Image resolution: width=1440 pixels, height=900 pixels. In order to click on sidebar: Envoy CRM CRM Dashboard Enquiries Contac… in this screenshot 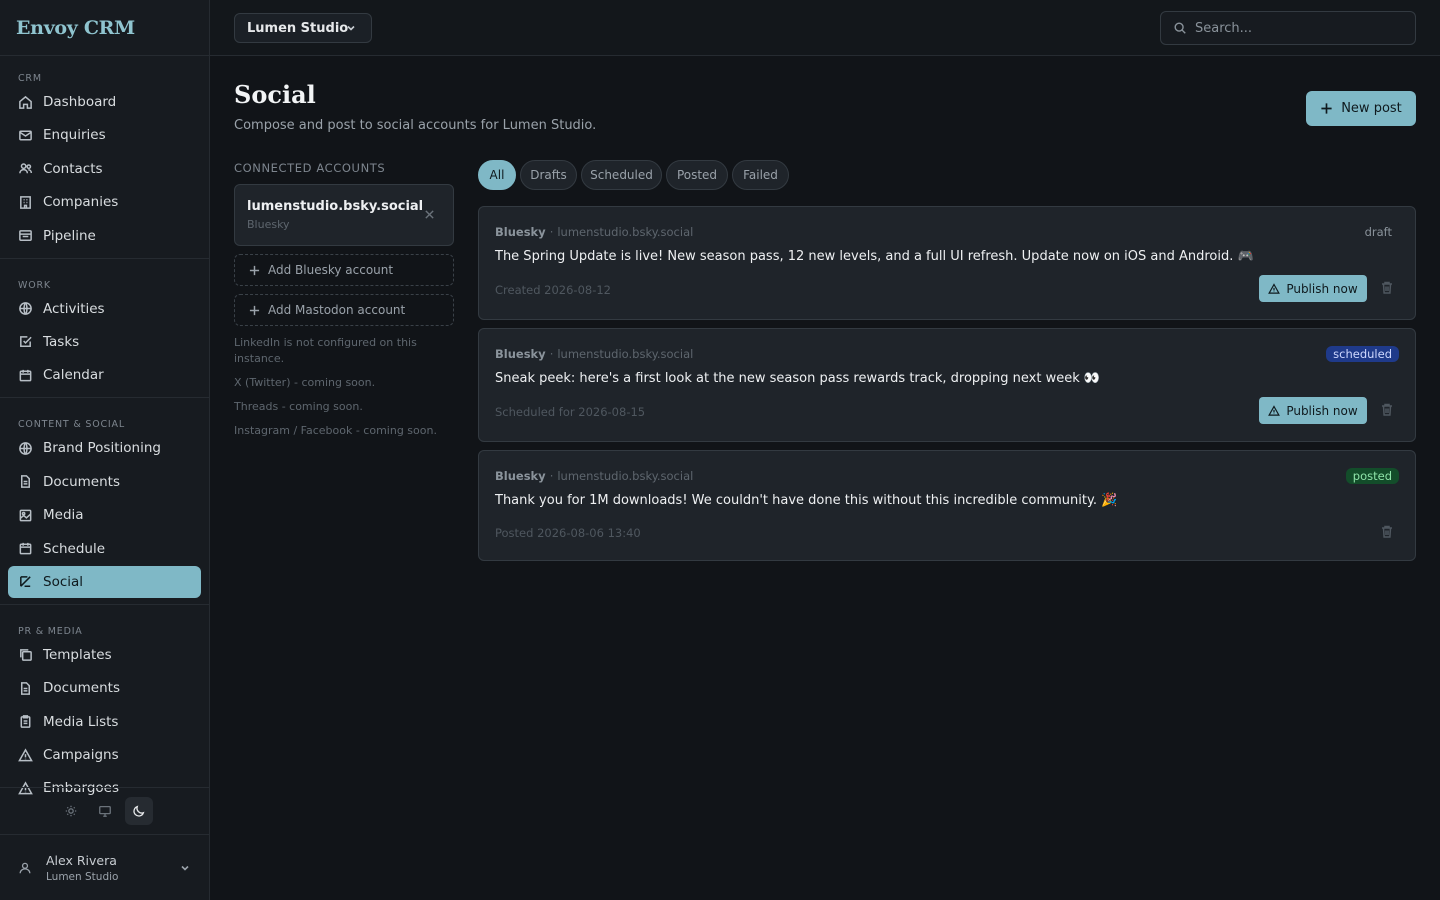, I will do `click(105, 450)`.